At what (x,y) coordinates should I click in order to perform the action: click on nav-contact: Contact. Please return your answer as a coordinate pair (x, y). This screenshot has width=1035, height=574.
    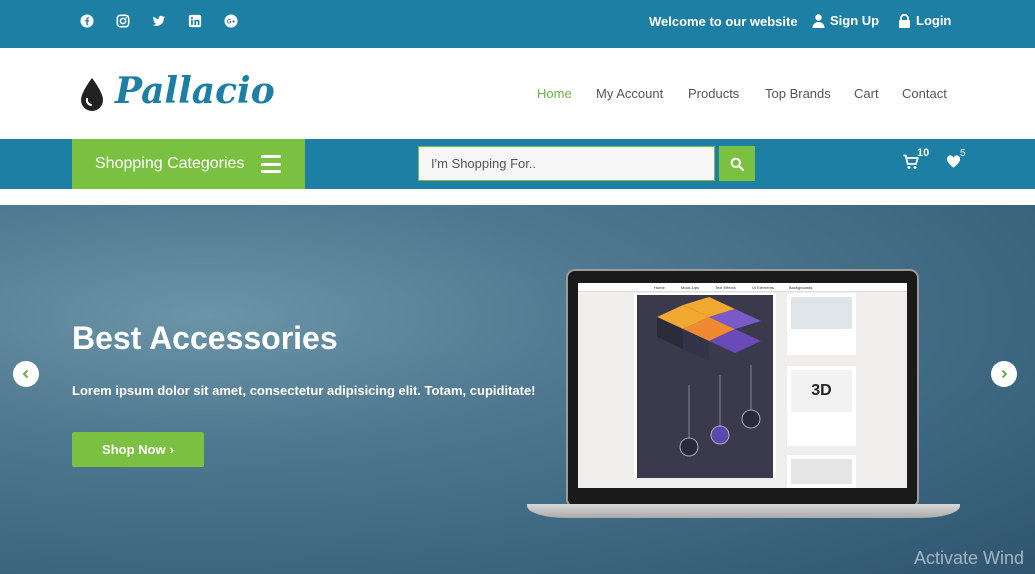
    Looking at the image, I should click on (924, 93).